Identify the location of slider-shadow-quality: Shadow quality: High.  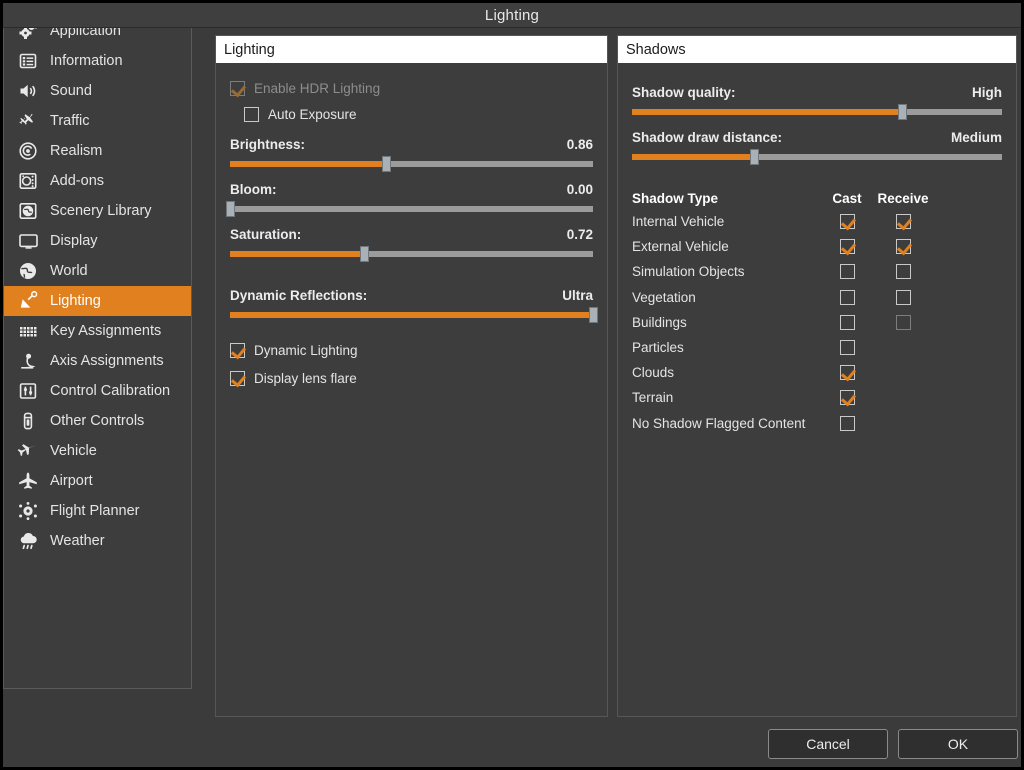
(817, 102).